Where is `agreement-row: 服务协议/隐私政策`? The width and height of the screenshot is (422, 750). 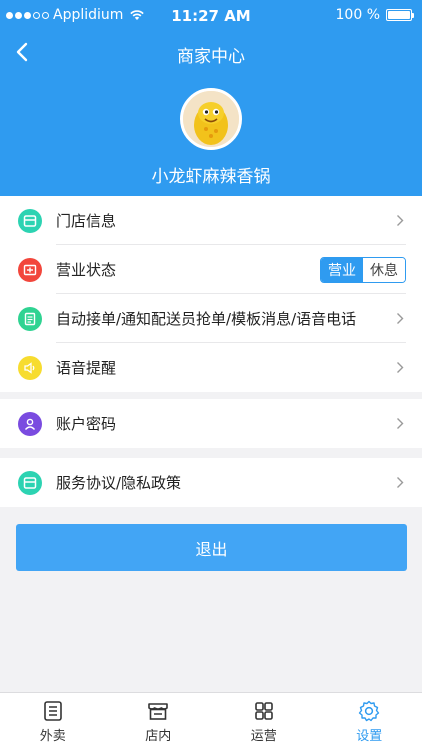 agreement-row: 服务协议/隐私政策 is located at coordinates (211, 482).